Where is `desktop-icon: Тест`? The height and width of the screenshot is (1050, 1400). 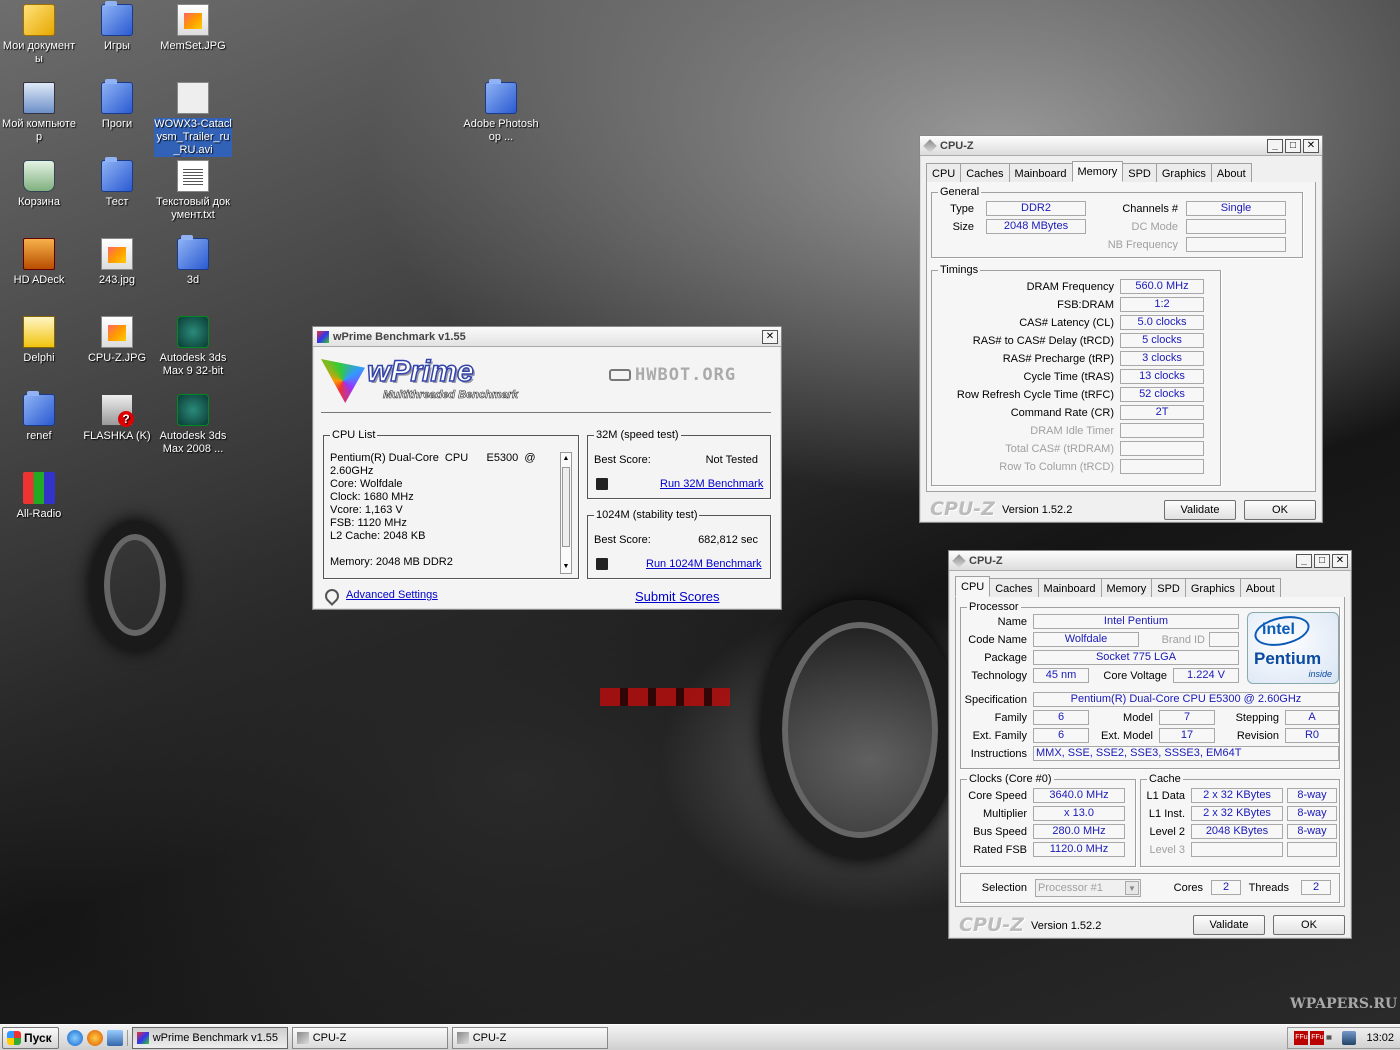
desktop-icon: Тест is located at coordinates (117, 183).